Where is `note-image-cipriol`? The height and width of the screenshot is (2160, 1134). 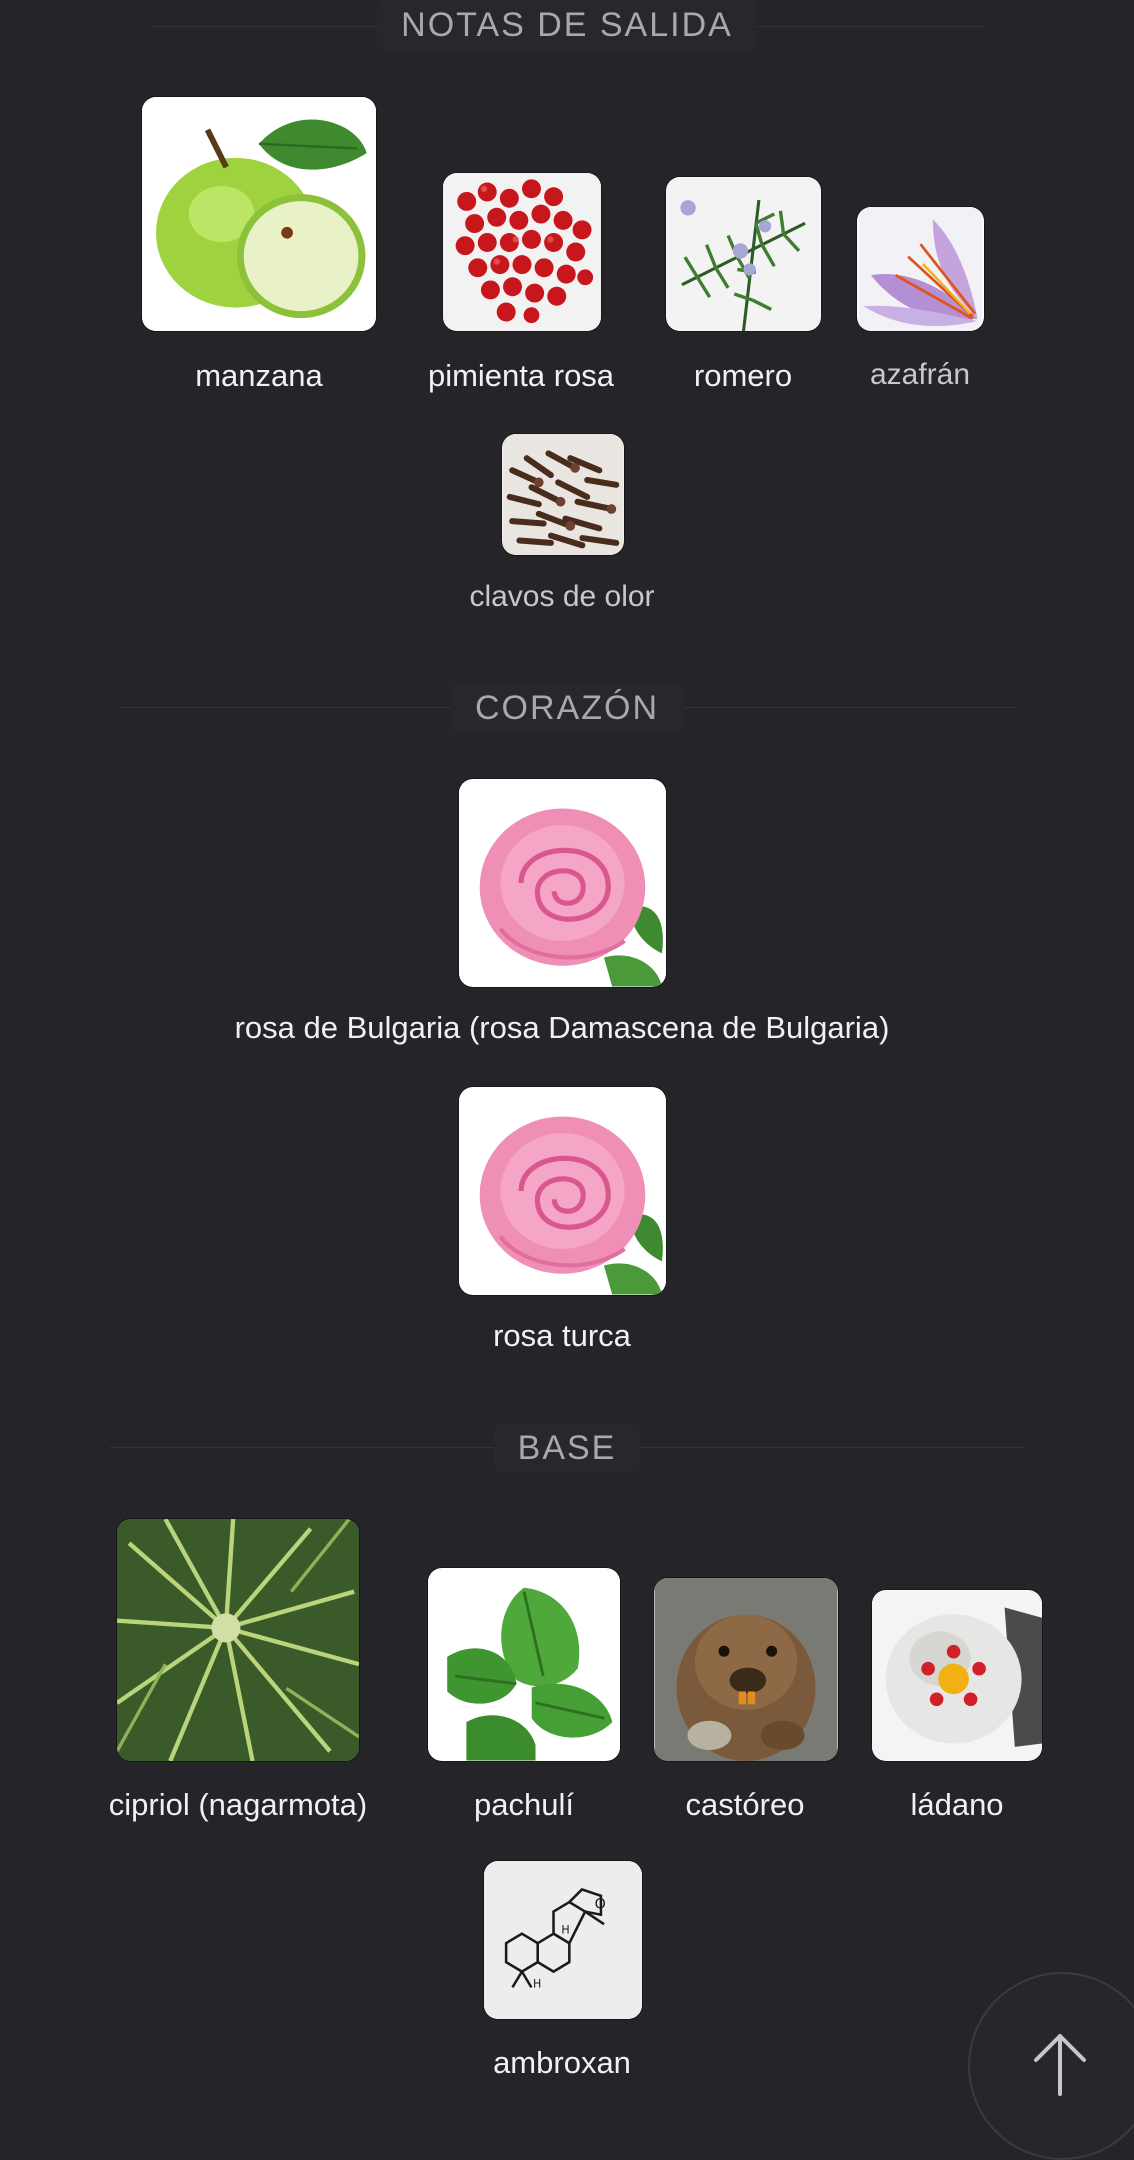 note-image-cipriol is located at coordinates (238, 1640).